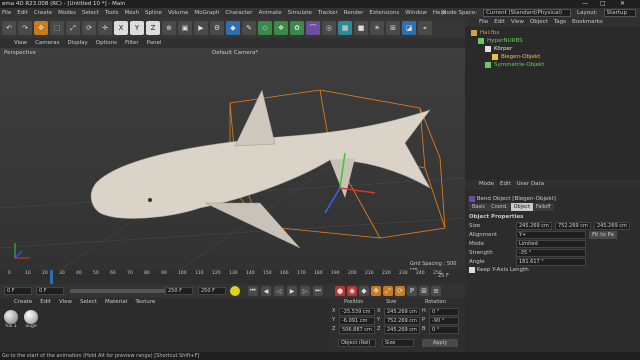 The image size is (640, 360). What do you see at coordinates (384, 13) in the screenshot?
I see `menu-item: Extensions` at bounding box center [384, 13].